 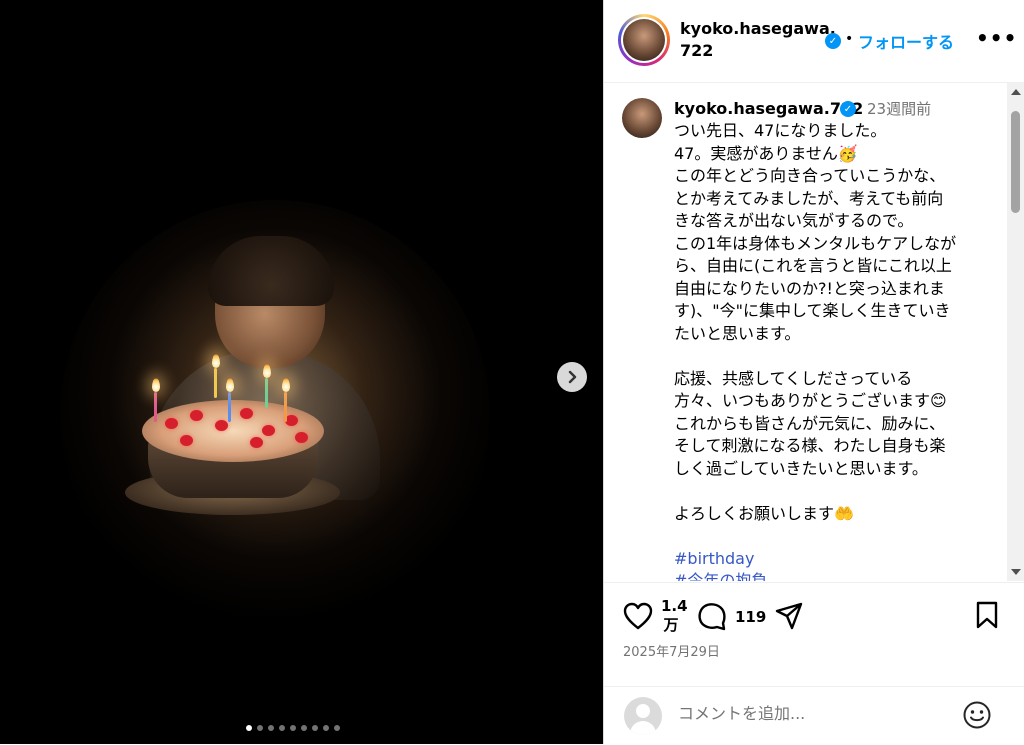 What do you see at coordinates (803, 713) in the screenshot?
I see `add-comment-input` at bounding box center [803, 713].